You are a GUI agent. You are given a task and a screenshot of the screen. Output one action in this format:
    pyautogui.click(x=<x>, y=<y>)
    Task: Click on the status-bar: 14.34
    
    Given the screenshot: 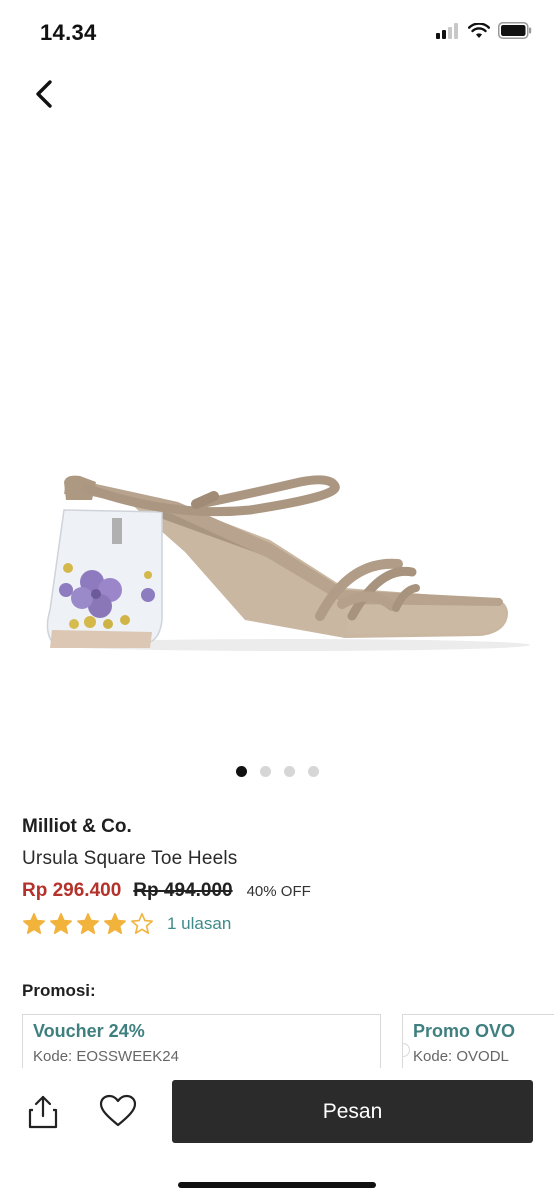 What is the action you would take?
    pyautogui.click(x=277, y=33)
    